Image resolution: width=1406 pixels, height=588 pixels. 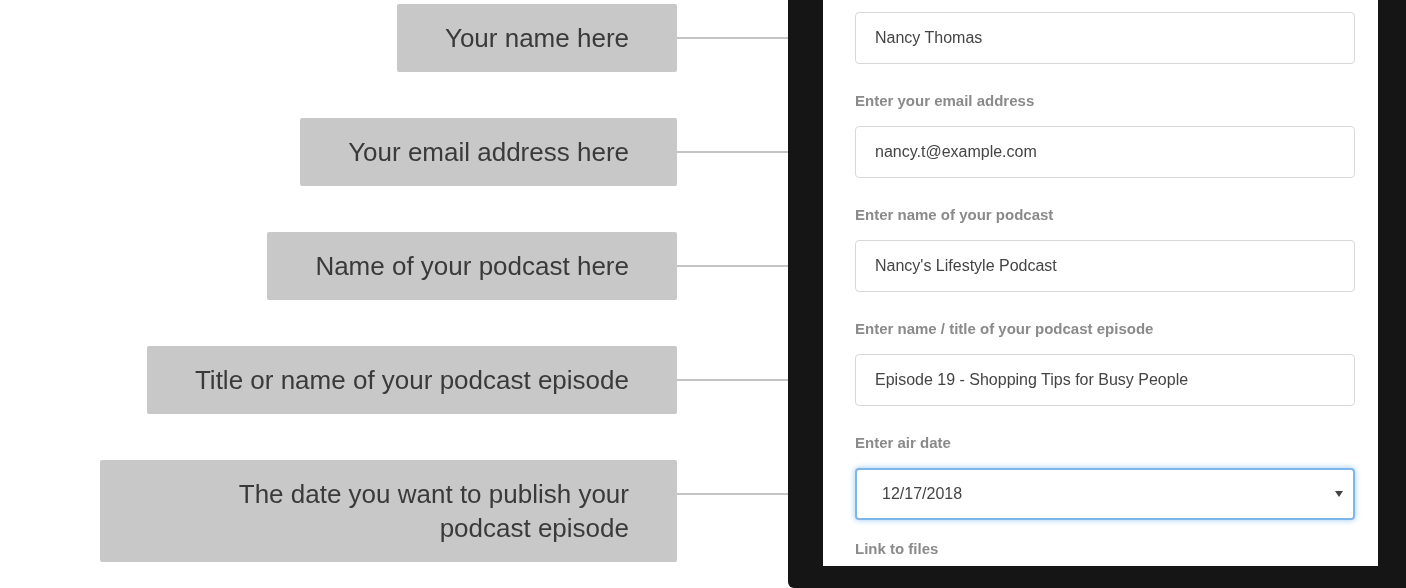 What do you see at coordinates (488, 152) in the screenshot?
I see `callout-label: Your email address here` at bounding box center [488, 152].